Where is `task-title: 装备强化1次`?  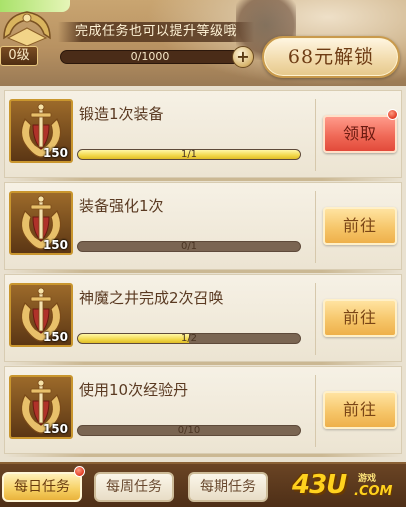 task-title: 装备强化1次 is located at coordinates (121, 206).